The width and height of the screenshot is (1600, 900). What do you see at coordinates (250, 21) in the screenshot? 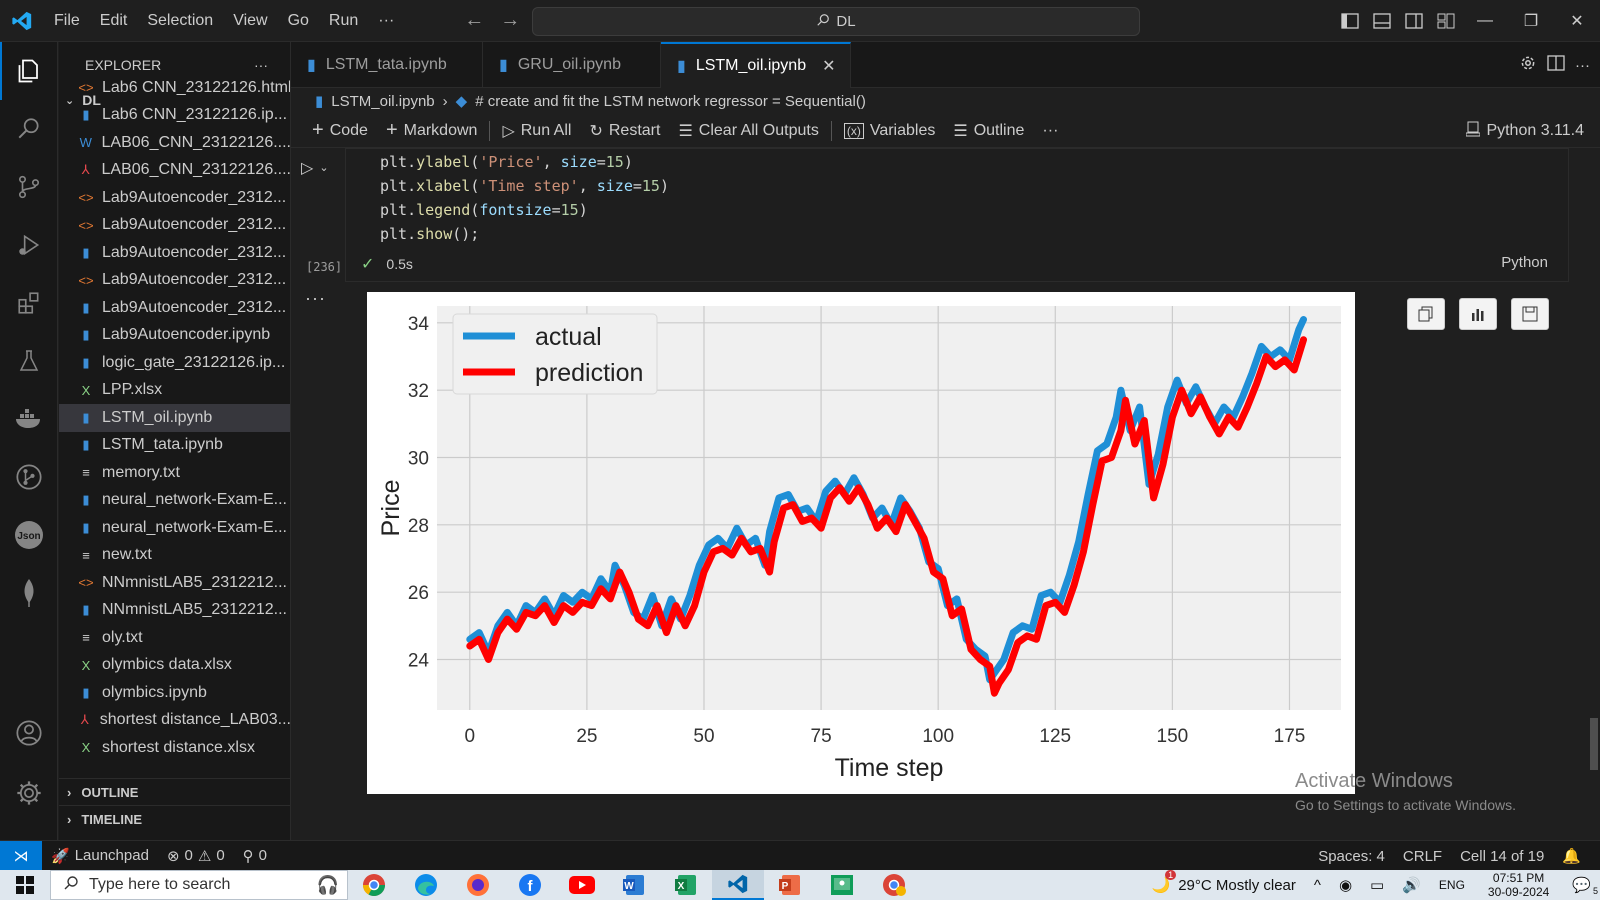
I see `menu-view: View` at bounding box center [250, 21].